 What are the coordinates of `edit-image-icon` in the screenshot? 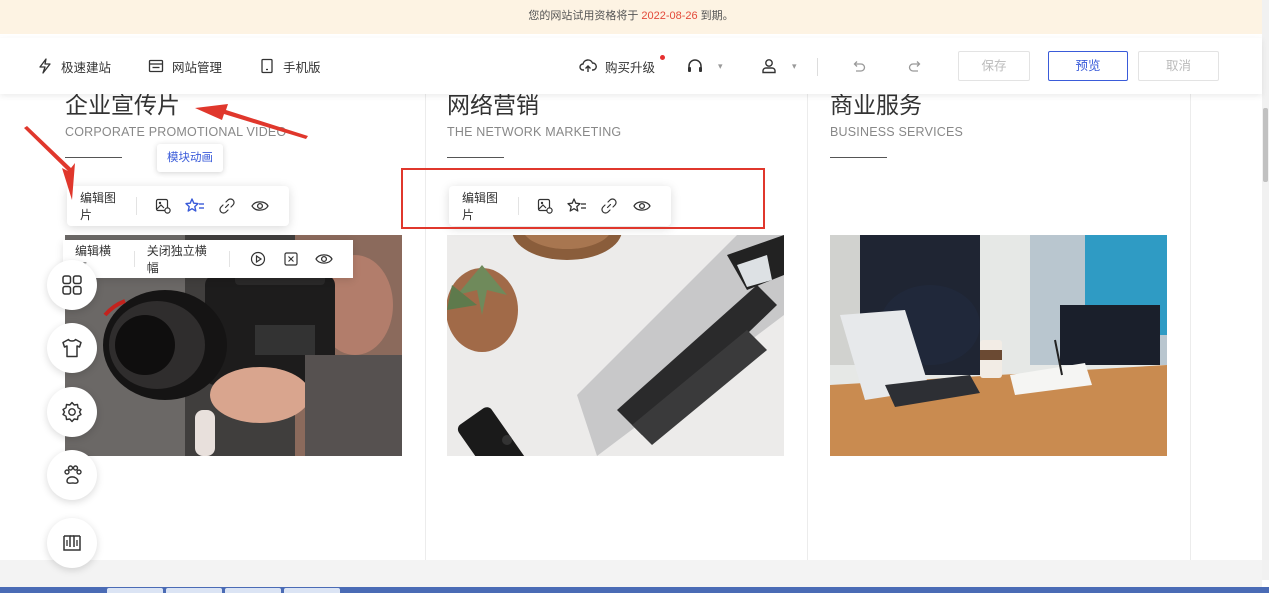 It's located at (163, 206).